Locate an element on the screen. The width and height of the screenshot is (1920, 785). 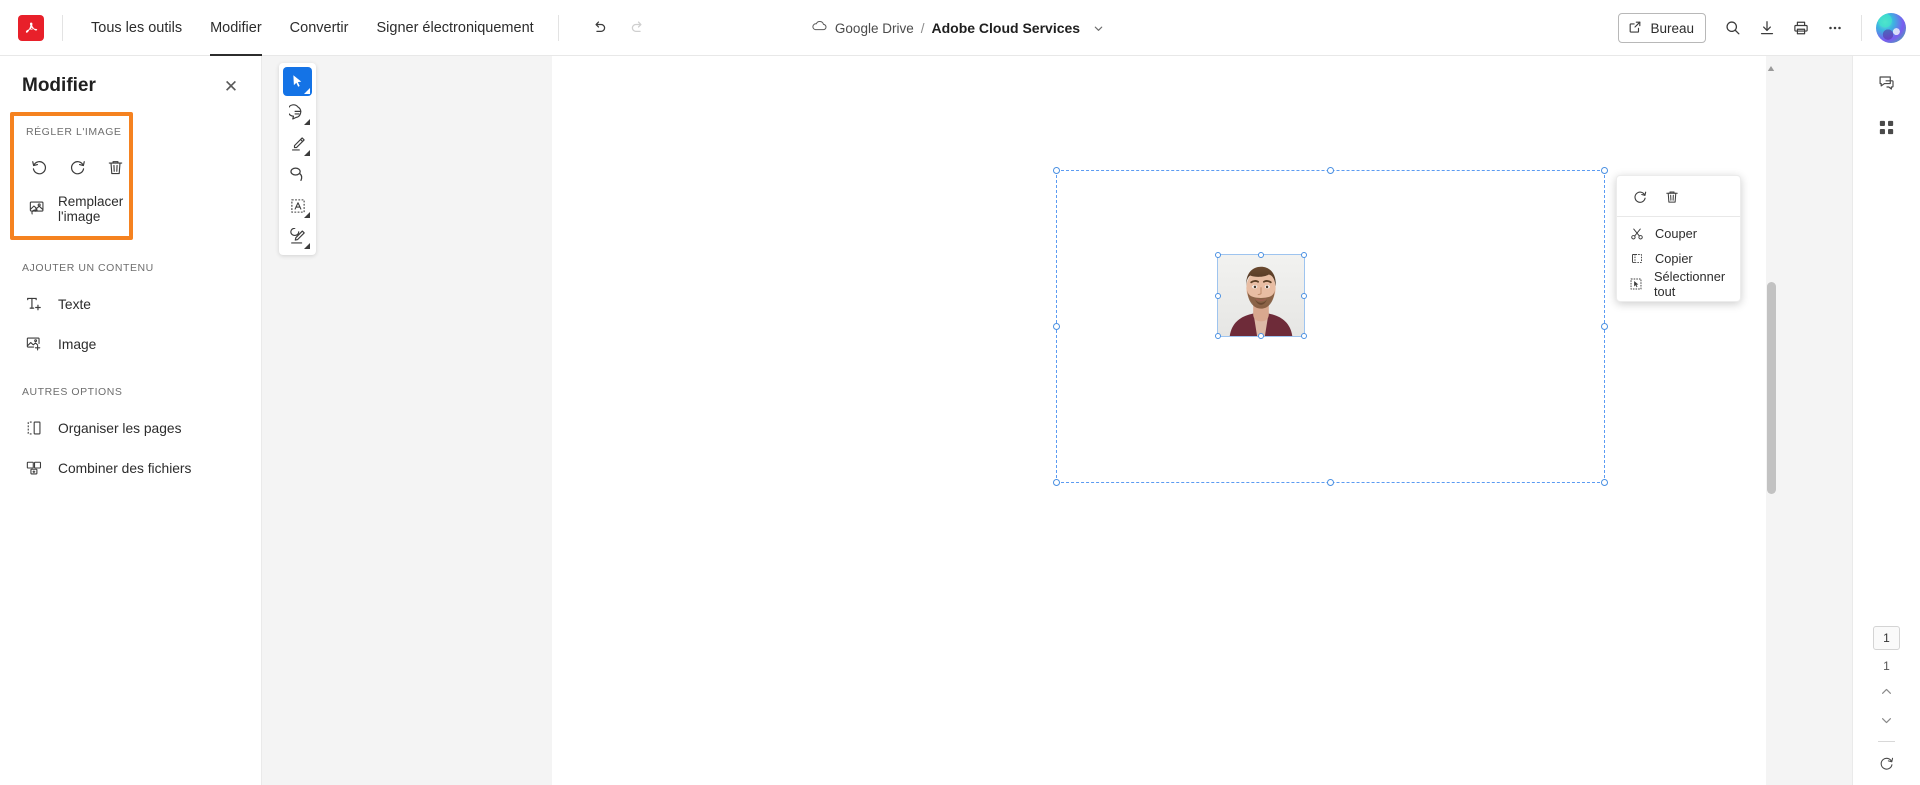
search-icon is located at coordinates (1733, 28).